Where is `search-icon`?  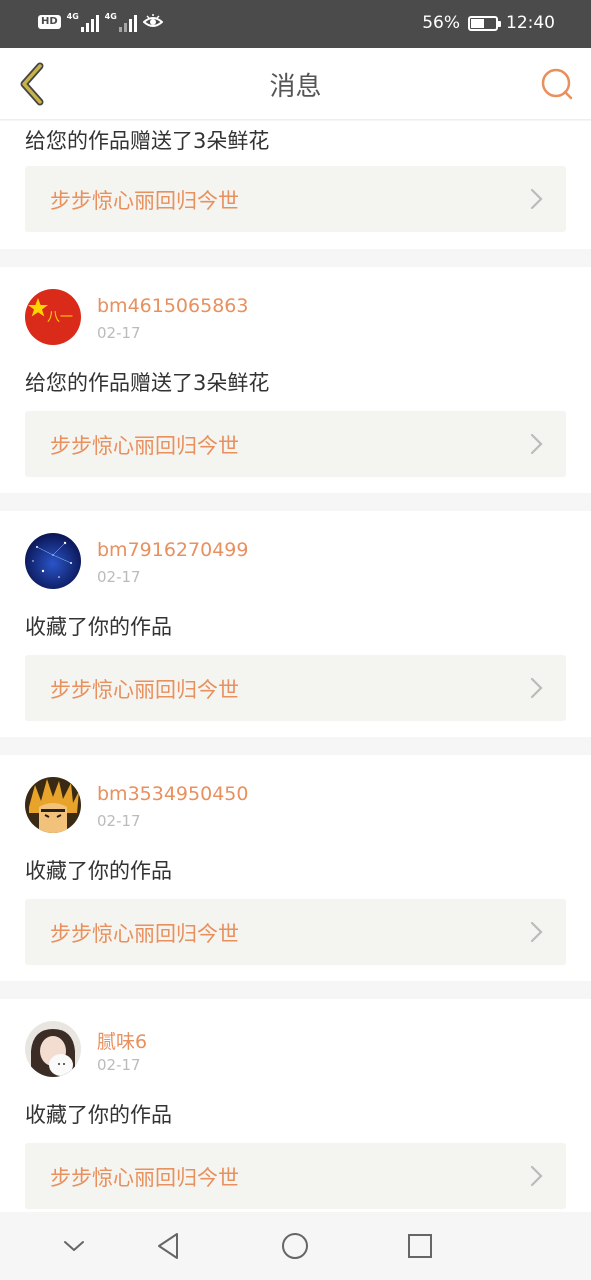
search-icon is located at coordinates (557, 84).